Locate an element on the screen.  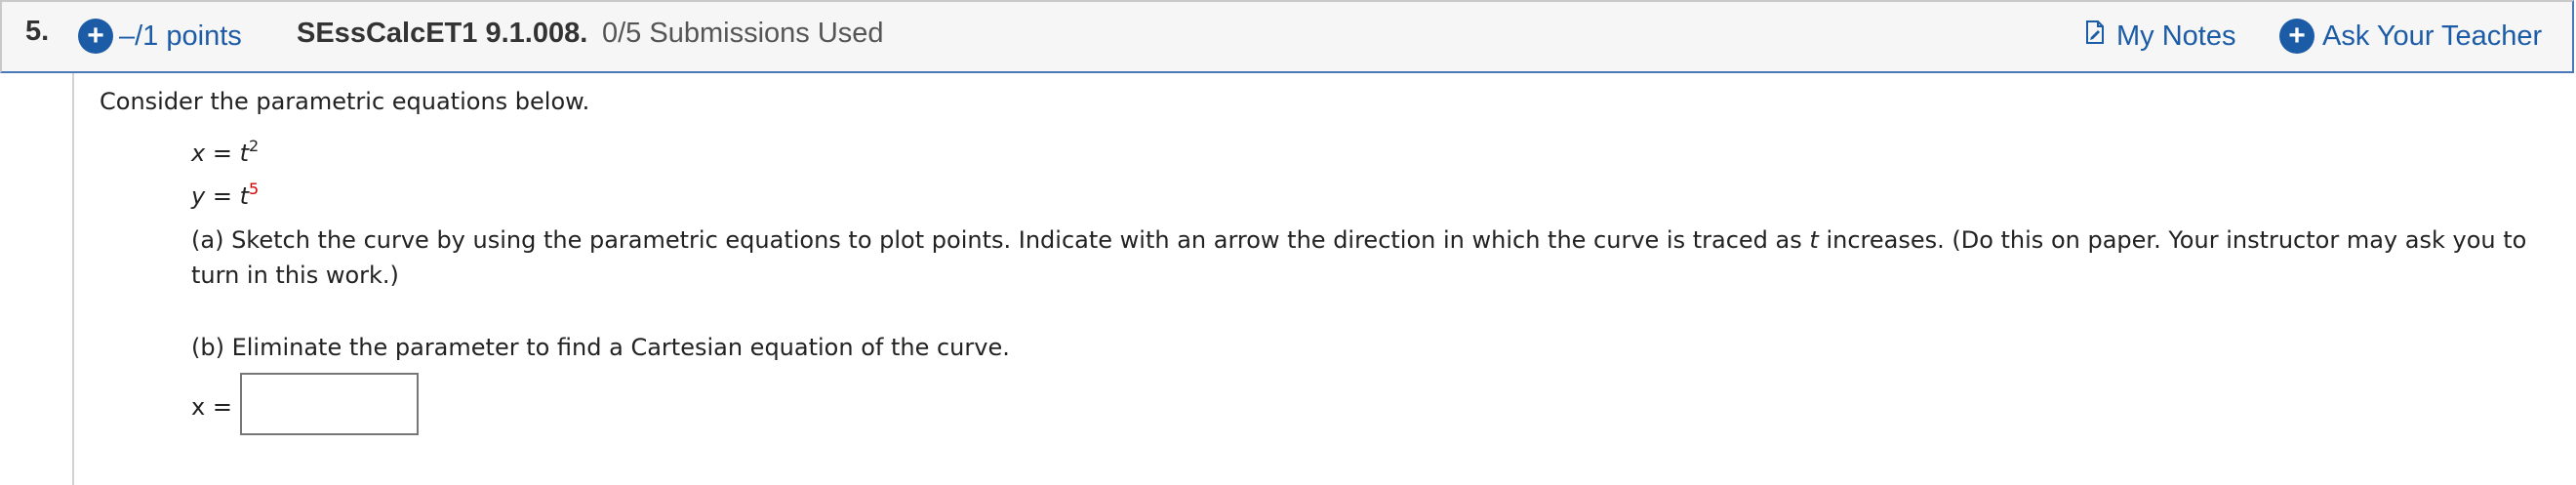
equation-y: y = t5 is located at coordinates (225, 195).